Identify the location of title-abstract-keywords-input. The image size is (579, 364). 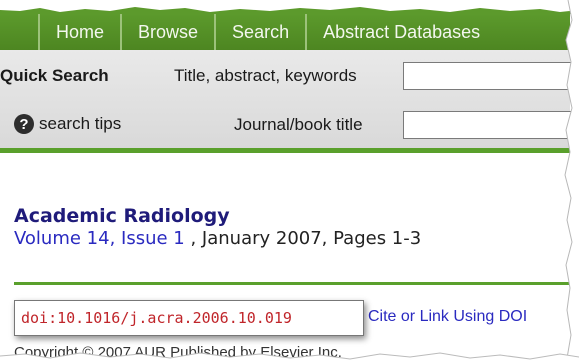
(490, 76).